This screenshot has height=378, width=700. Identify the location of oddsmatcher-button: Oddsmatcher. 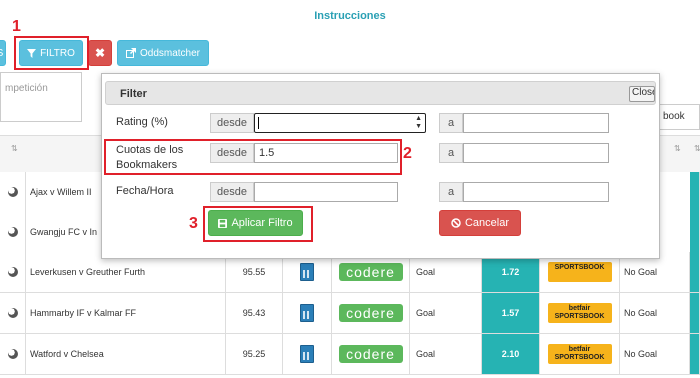
(163, 53).